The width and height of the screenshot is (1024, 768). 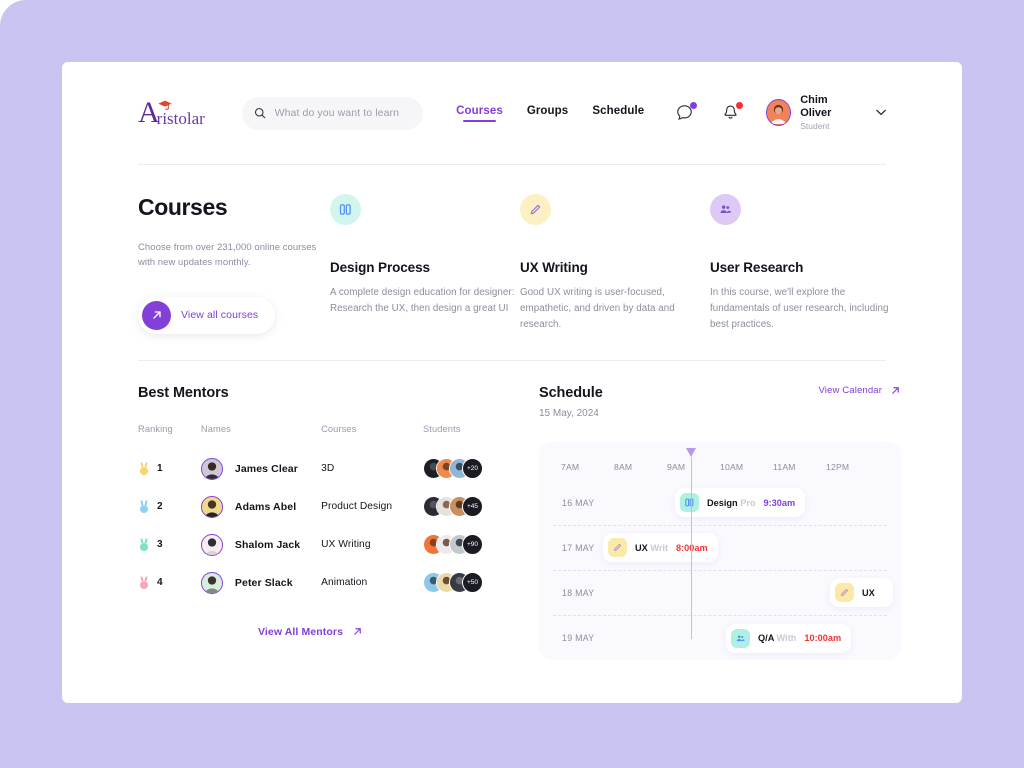 I want to click on students-cell: +50, so click(x=453, y=583).